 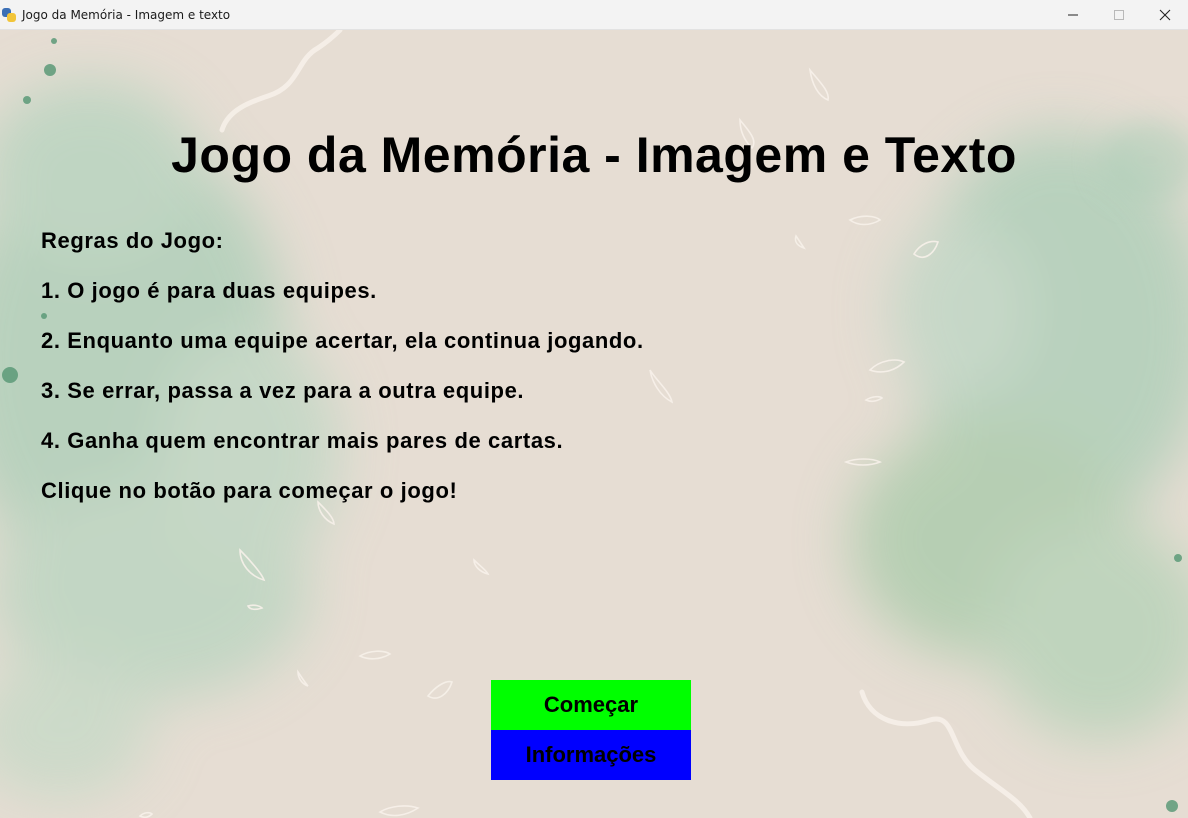 I want to click on title-bar: Jogo da Memória - Imagem e texto, so click(x=594, y=15).